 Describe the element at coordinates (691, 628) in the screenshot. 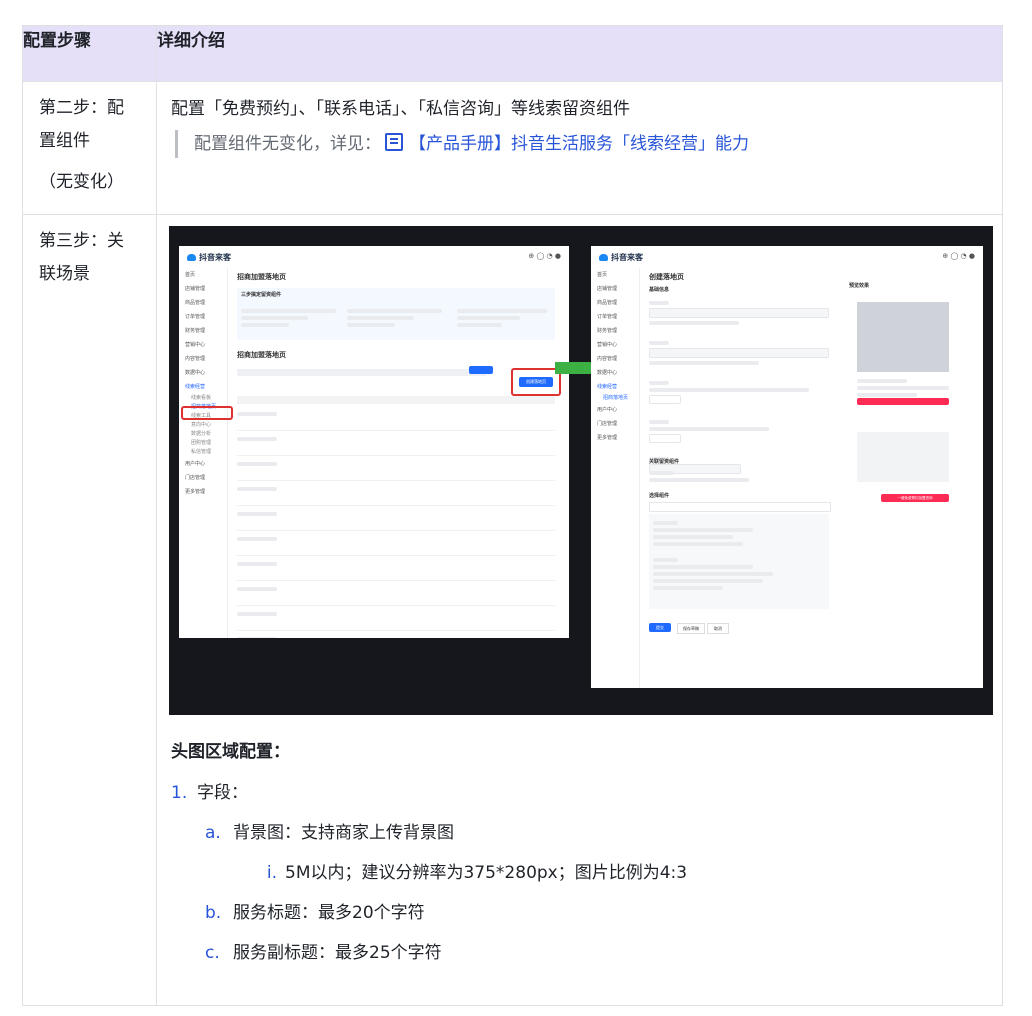

I see `save-draft-button: 保存草稿` at that location.